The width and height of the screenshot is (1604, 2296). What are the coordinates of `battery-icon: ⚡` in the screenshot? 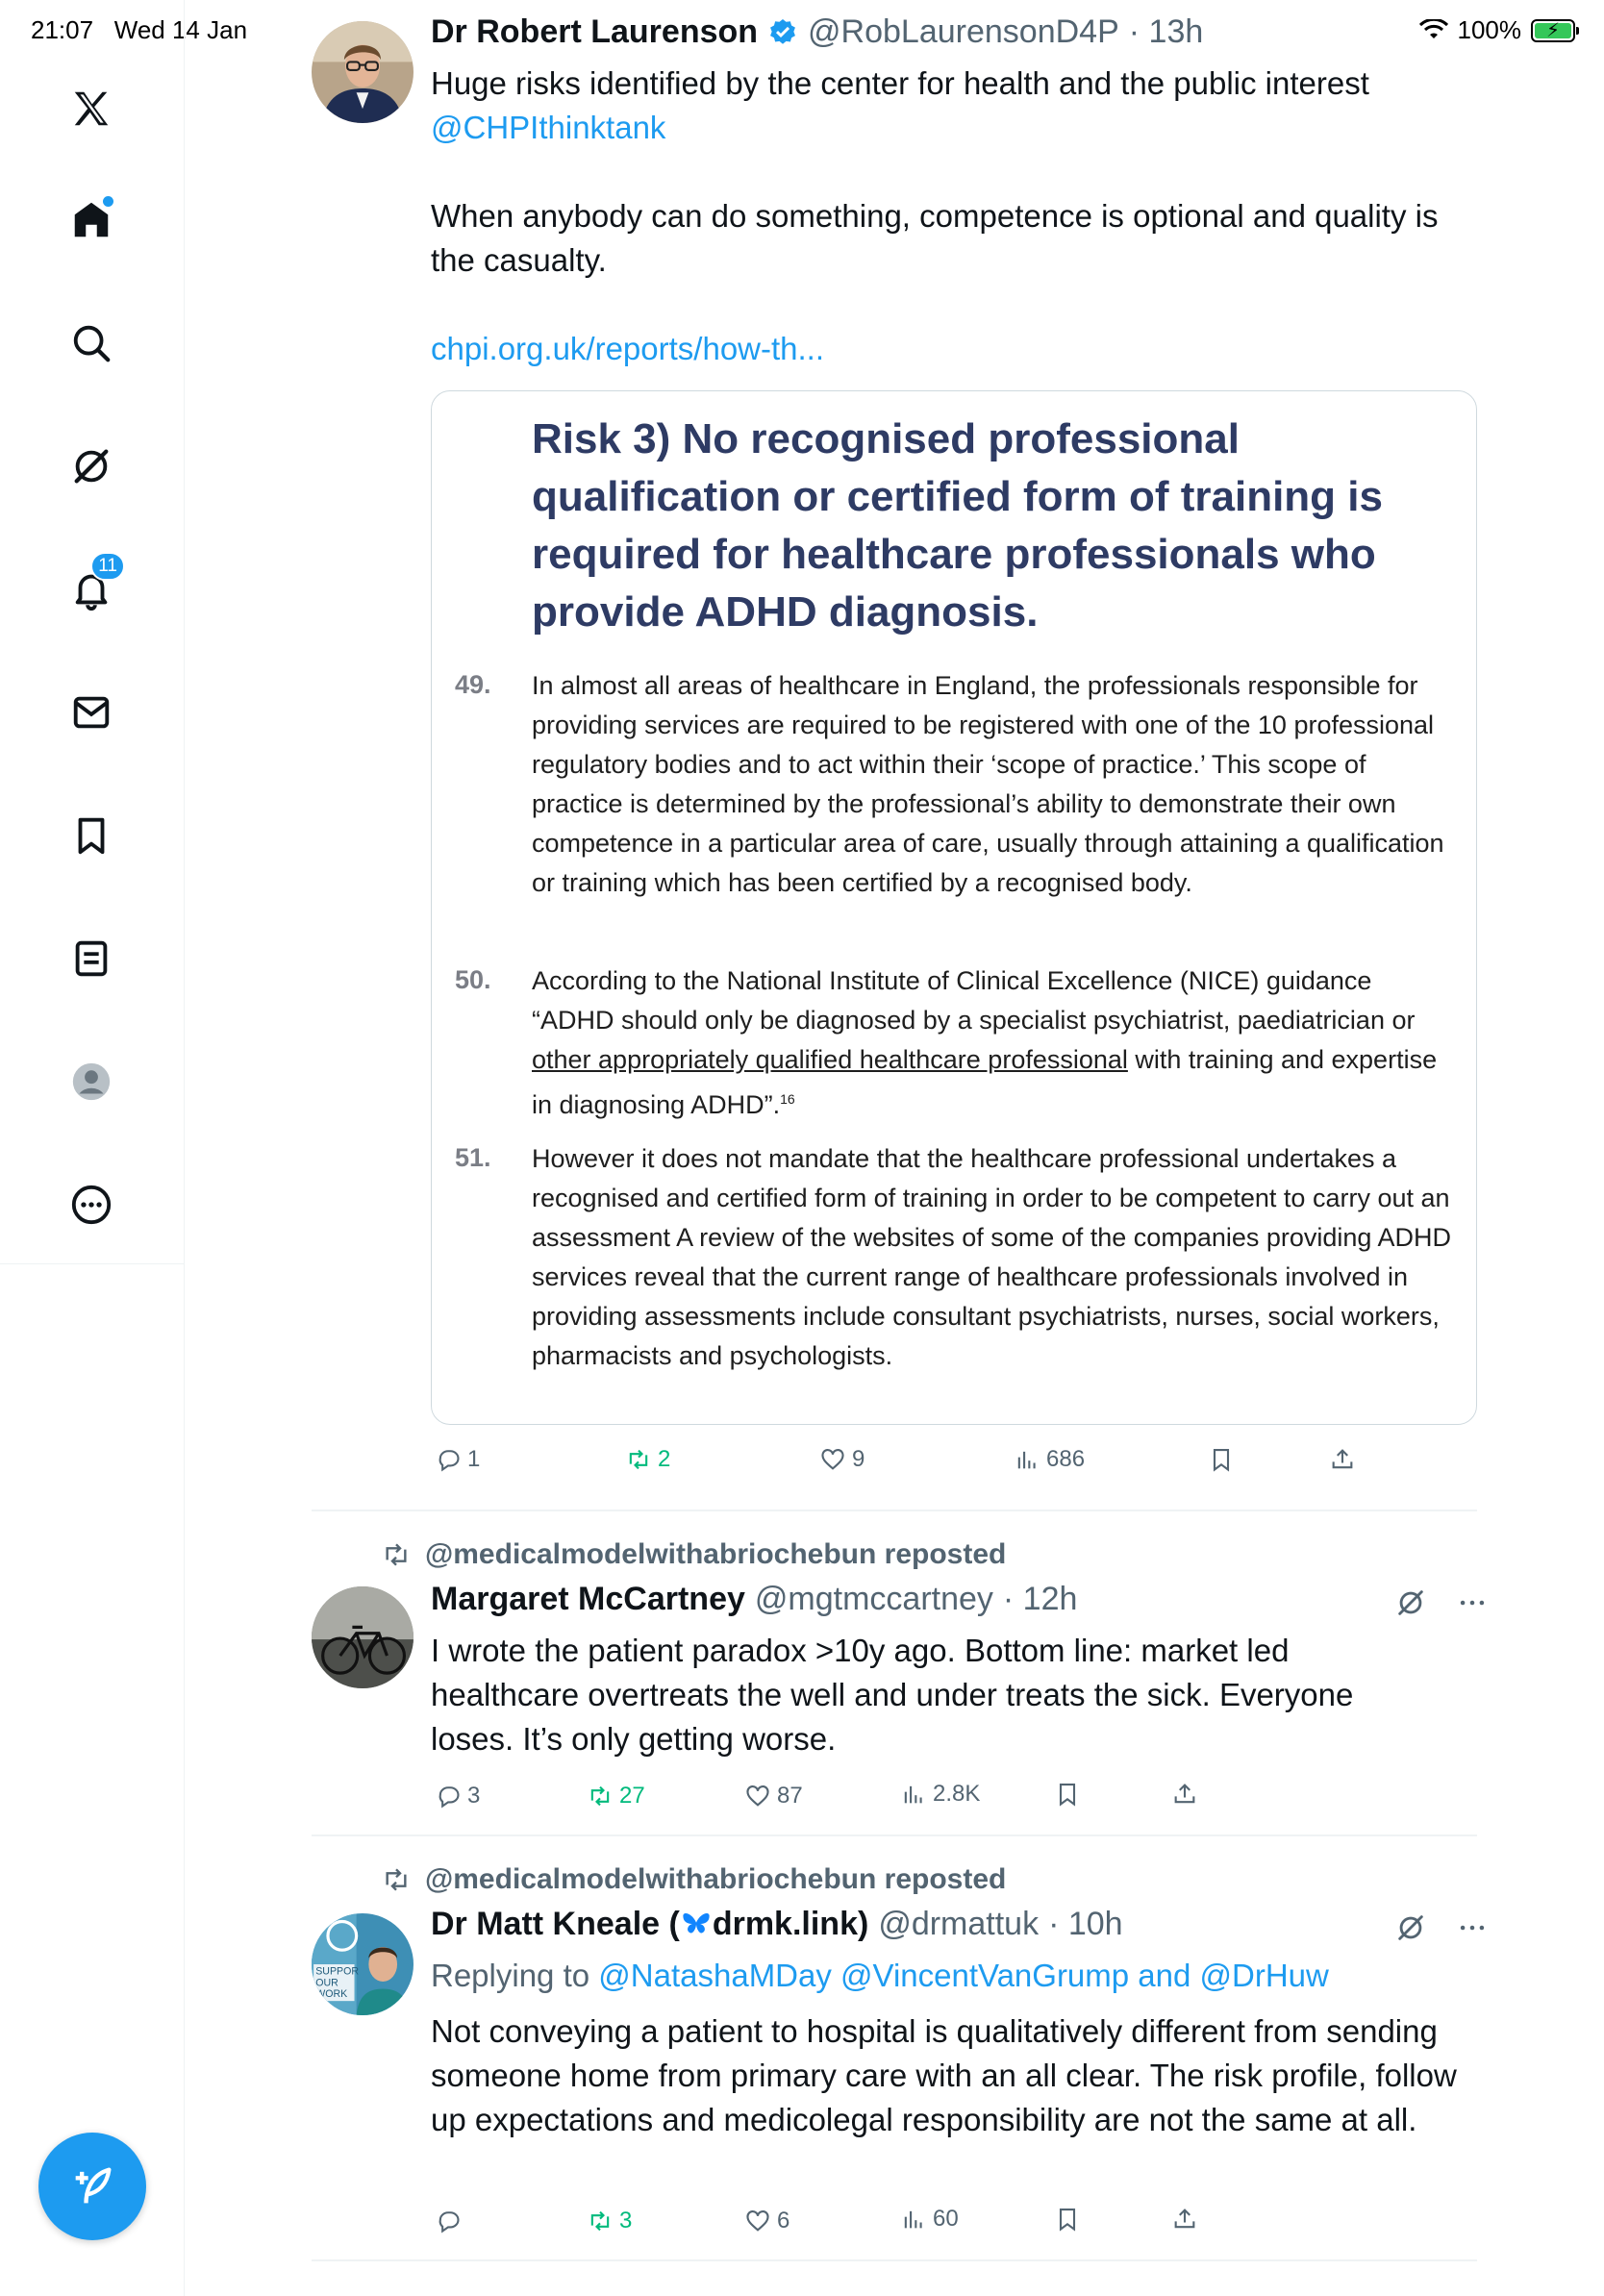 It's located at (1555, 30).